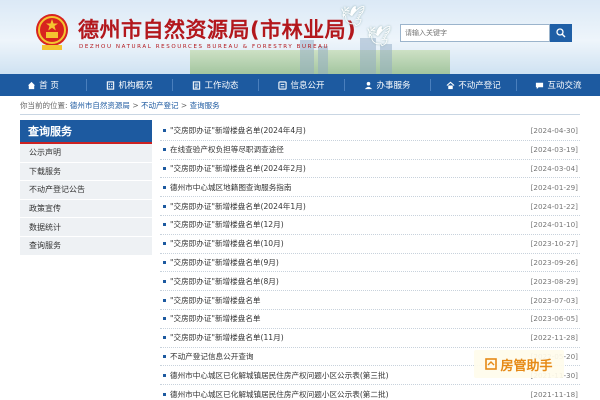 The image size is (600, 400). I want to click on list-item: "交房即办证"新增楼盘名单 [2023-07-03], so click(370, 300).